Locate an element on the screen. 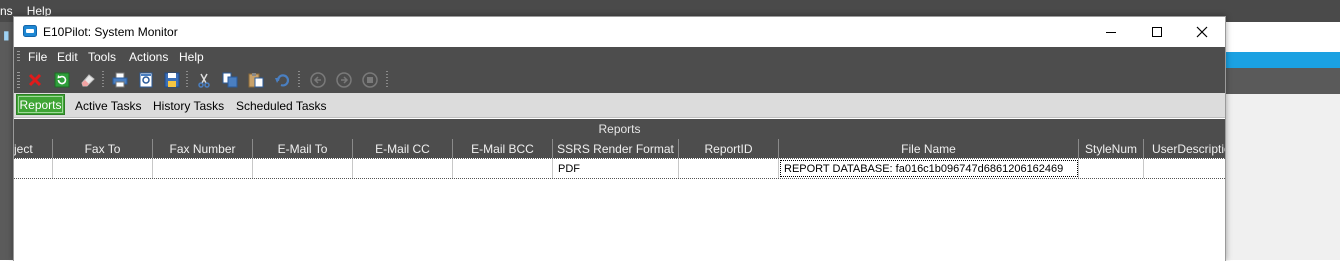 The image size is (1340, 261). save-button is located at coordinates (172, 80).